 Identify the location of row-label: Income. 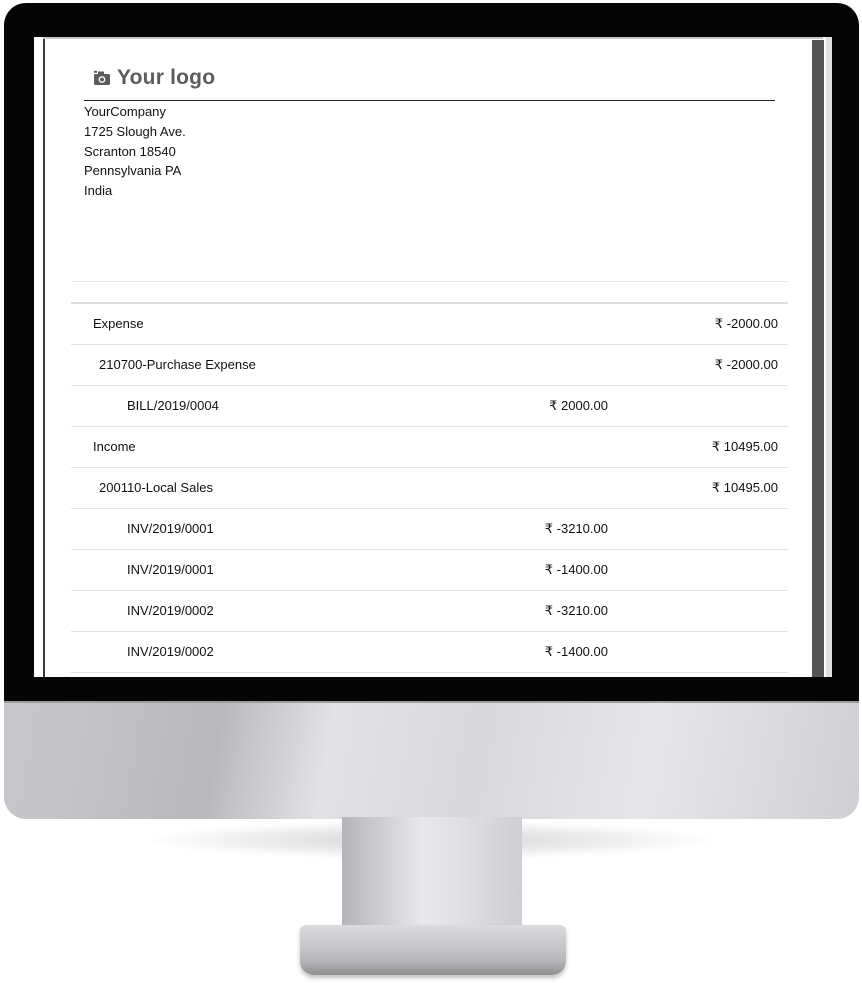
(114, 446).